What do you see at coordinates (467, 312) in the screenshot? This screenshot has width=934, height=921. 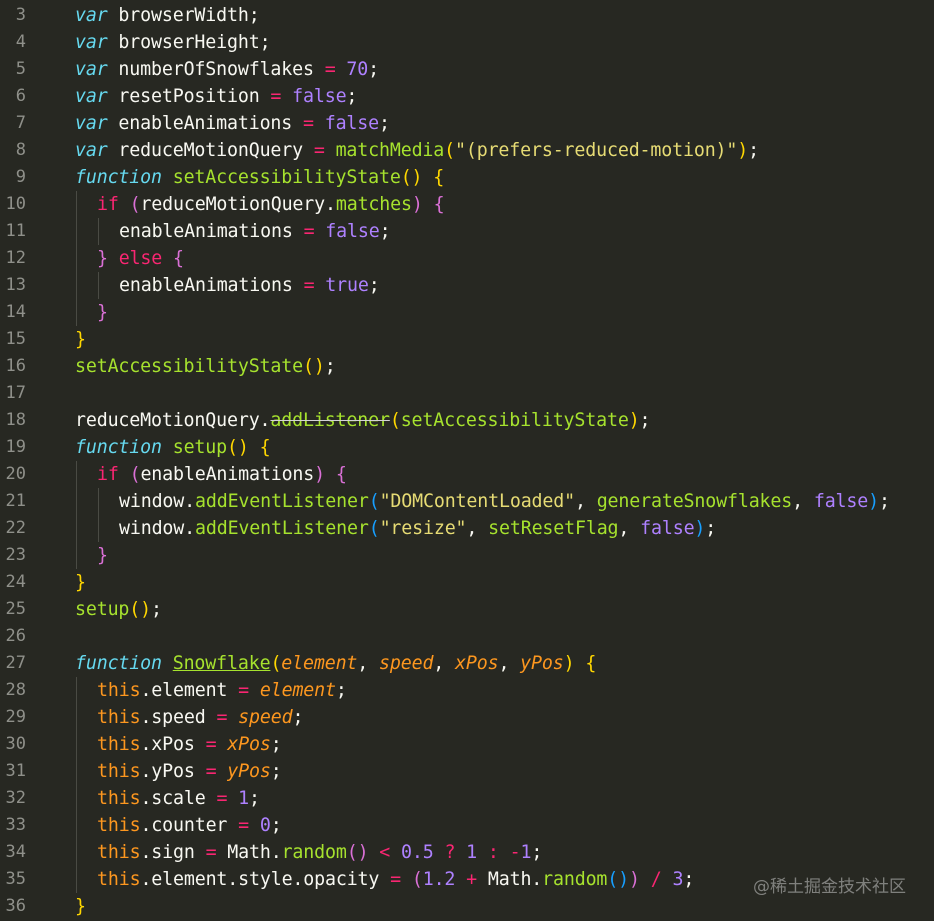 I see `code-line: 14}` at bounding box center [467, 312].